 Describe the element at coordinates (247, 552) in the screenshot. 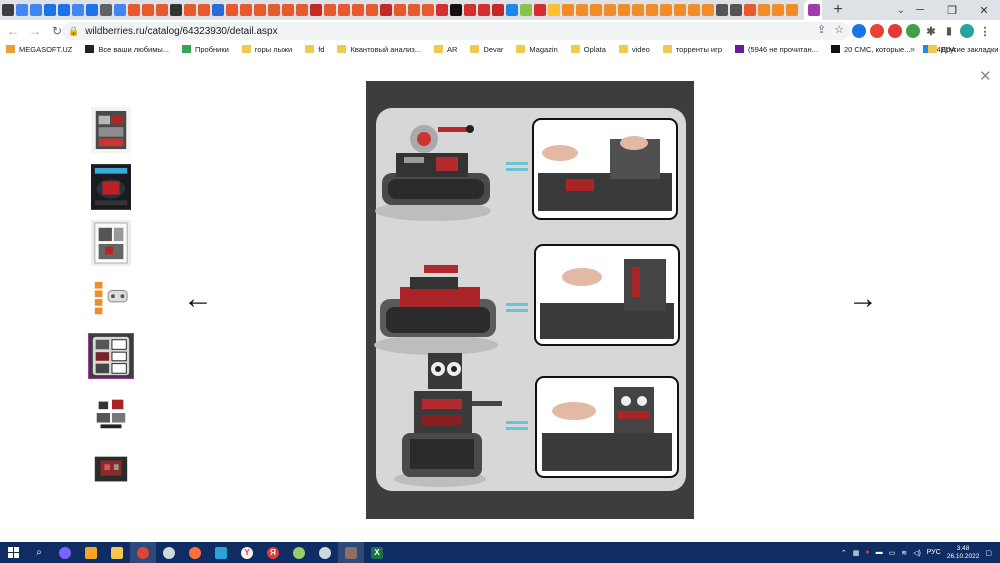

I see `taskbar-app: Y` at that location.